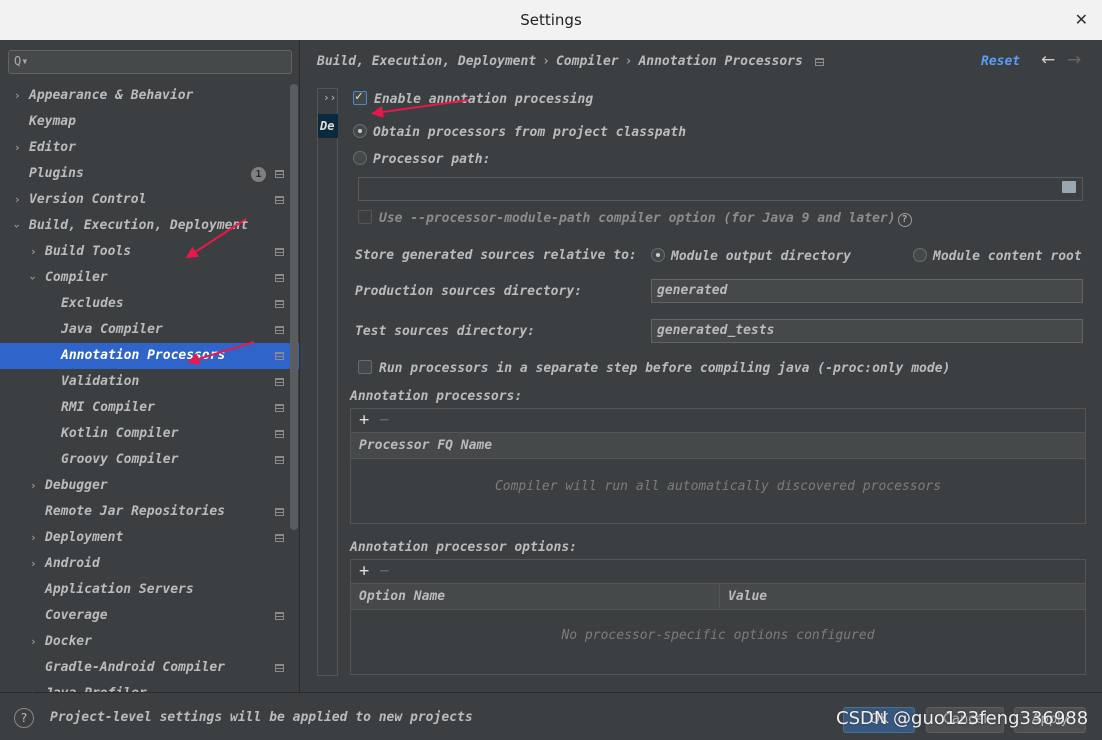 This screenshot has width=1102, height=740. I want to click on expand-icon: ››, so click(329, 97).